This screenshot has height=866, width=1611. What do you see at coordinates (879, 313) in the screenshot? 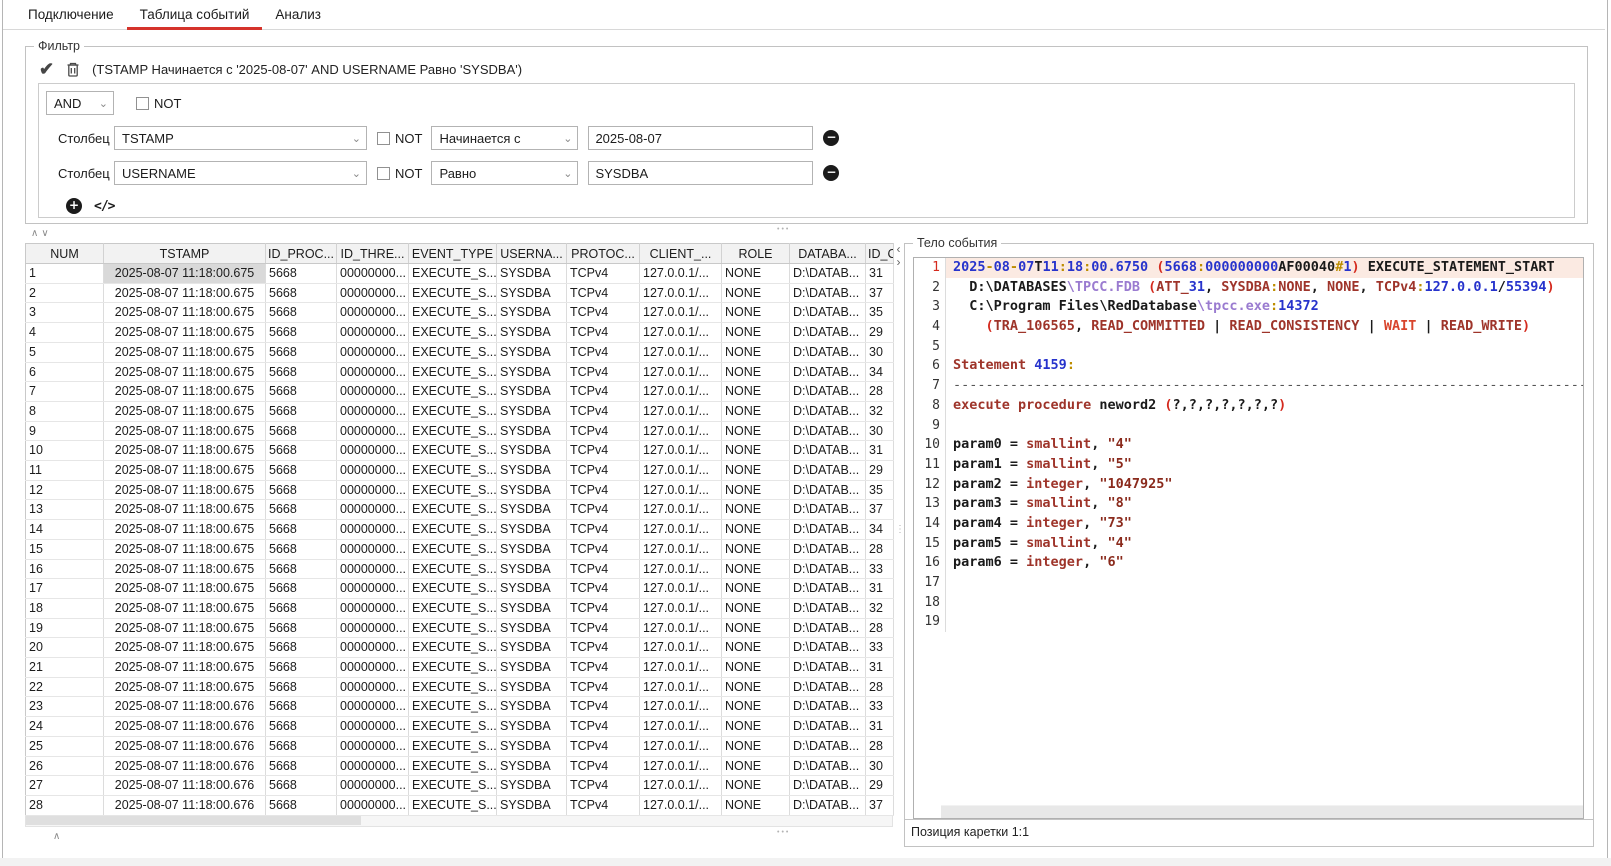
I see `table-cell: 35` at bounding box center [879, 313].